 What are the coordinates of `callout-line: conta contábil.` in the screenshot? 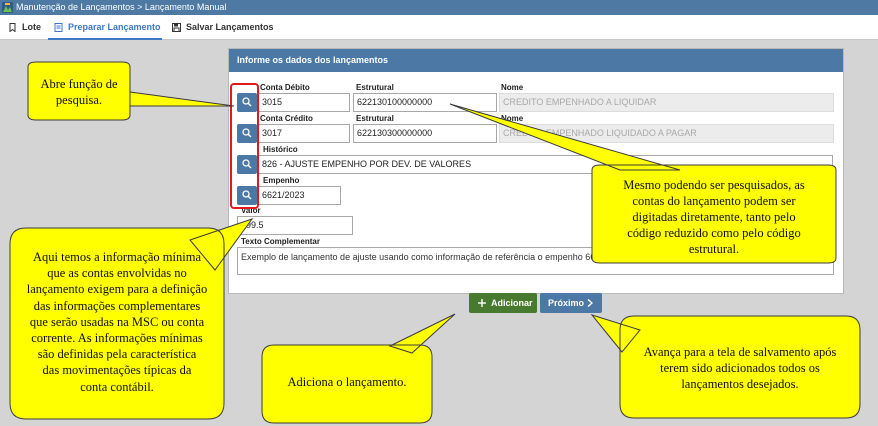 It's located at (117, 386).